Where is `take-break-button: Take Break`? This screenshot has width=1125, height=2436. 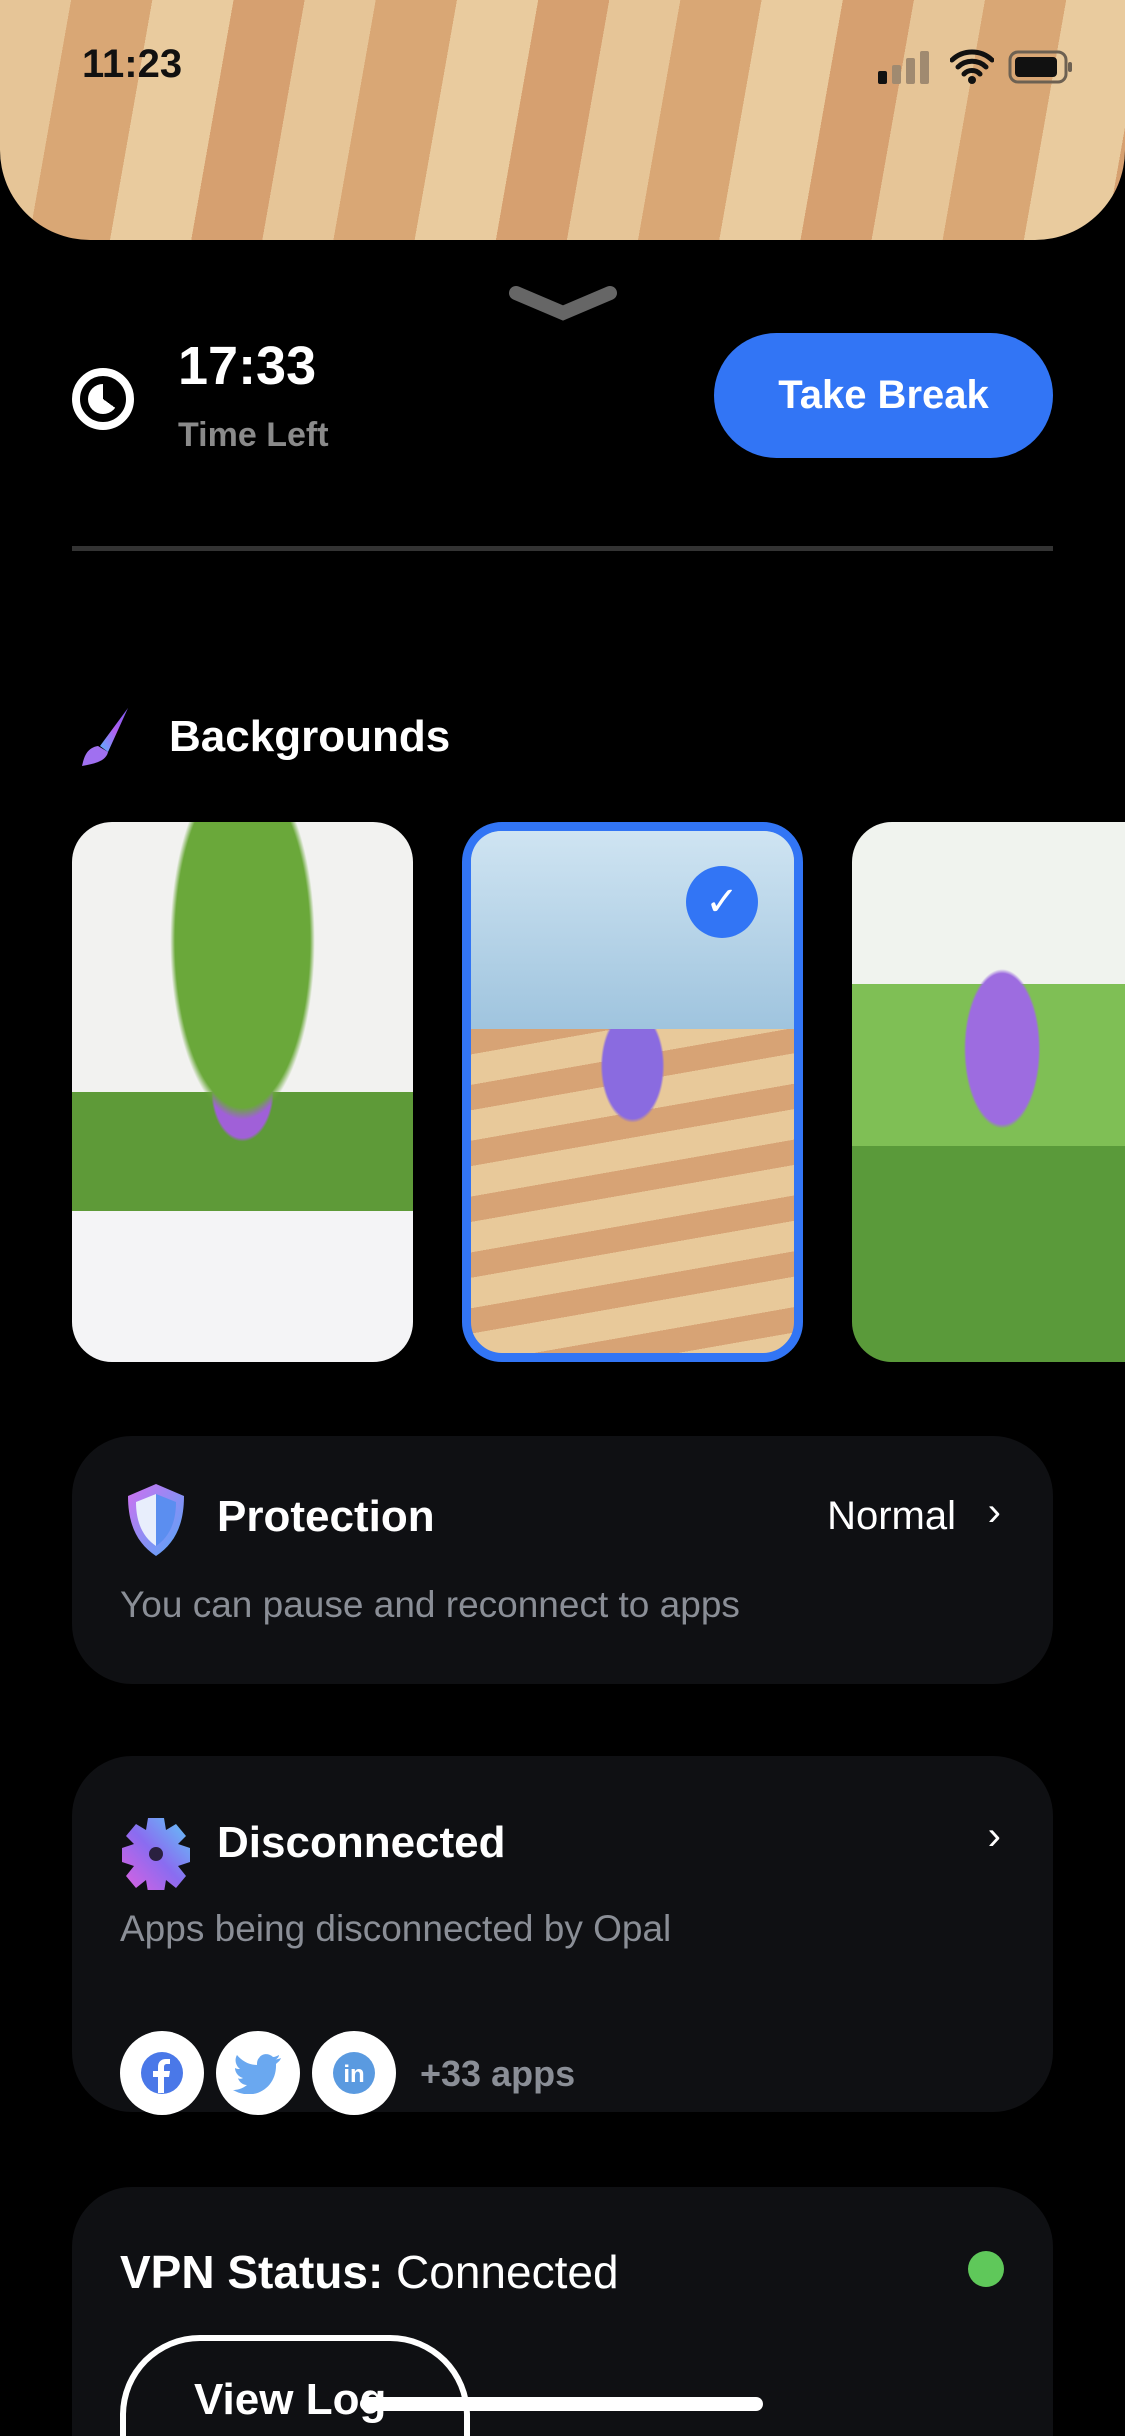 take-break-button: Take Break is located at coordinates (883, 395).